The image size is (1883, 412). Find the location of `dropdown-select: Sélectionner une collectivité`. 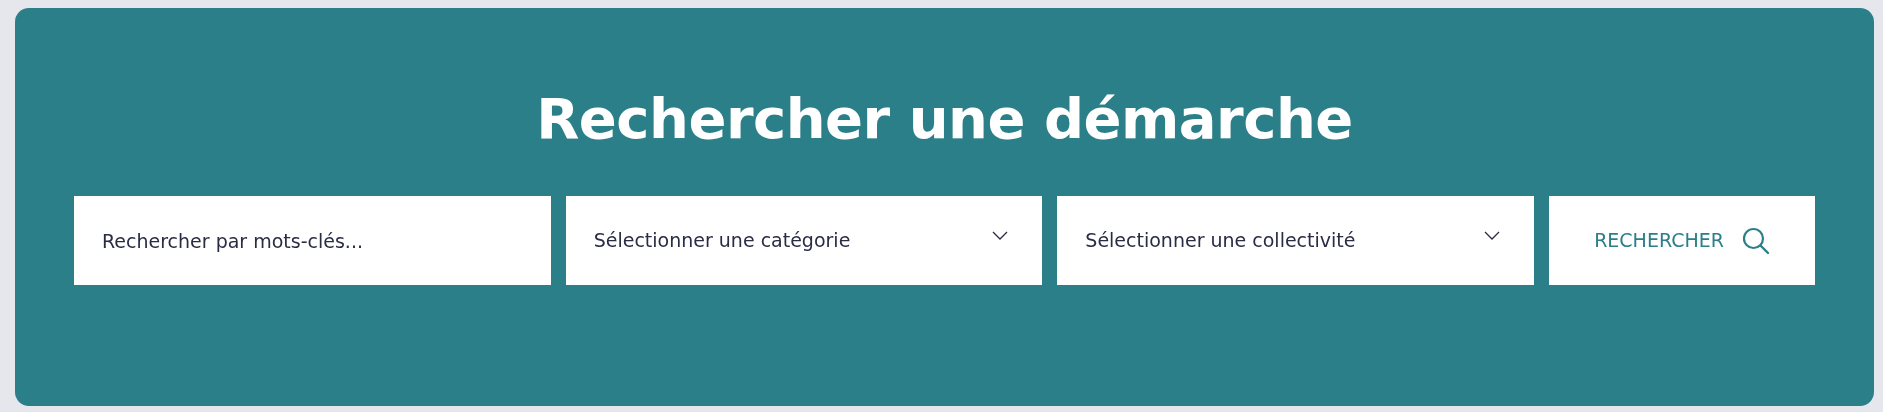

dropdown-select: Sélectionner une collectivité is located at coordinates (1295, 240).